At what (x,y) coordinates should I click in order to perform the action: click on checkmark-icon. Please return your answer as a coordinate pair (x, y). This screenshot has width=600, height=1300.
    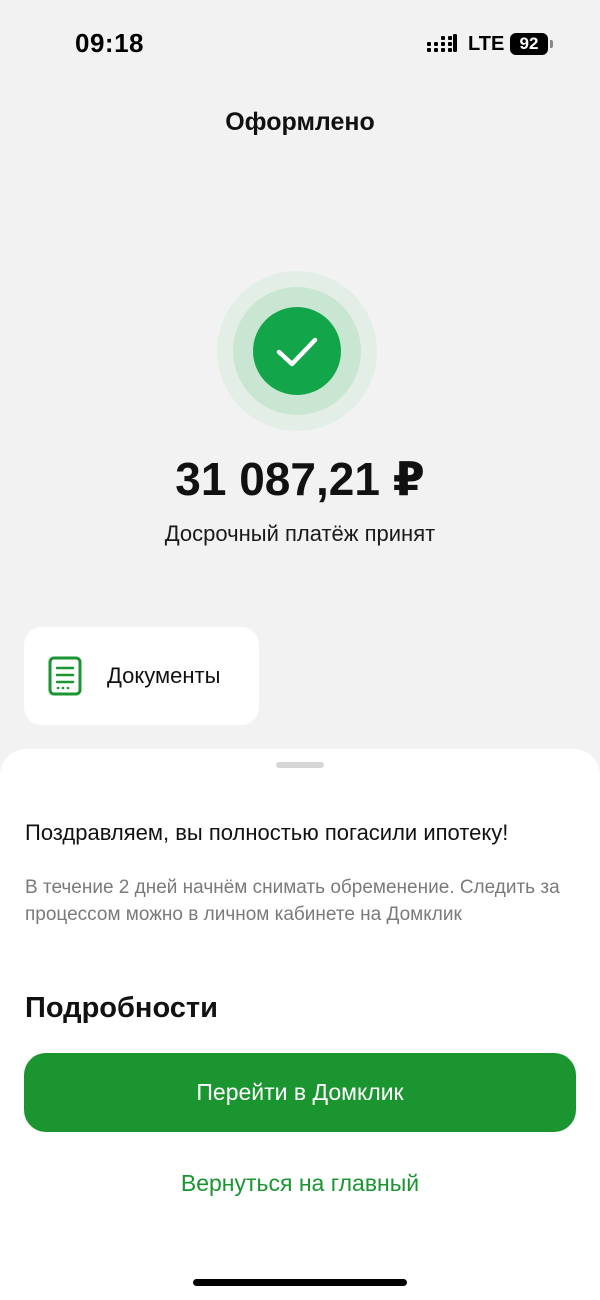
    Looking at the image, I should click on (297, 352).